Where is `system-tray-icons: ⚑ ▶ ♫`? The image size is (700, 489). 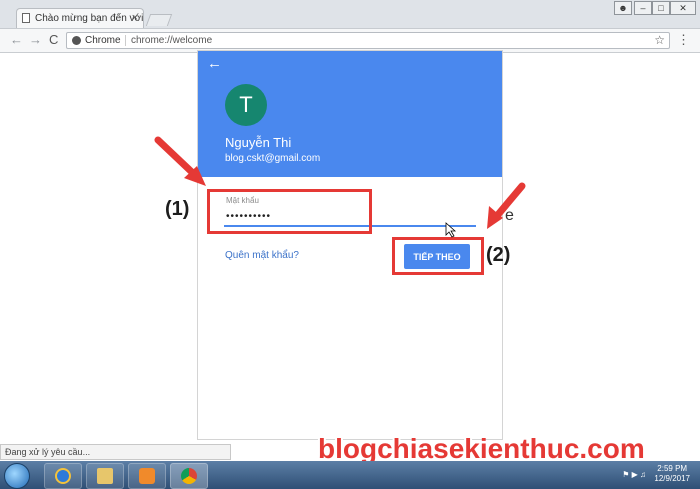 system-tray-icons: ⚑ ▶ ♫ is located at coordinates (634, 474).